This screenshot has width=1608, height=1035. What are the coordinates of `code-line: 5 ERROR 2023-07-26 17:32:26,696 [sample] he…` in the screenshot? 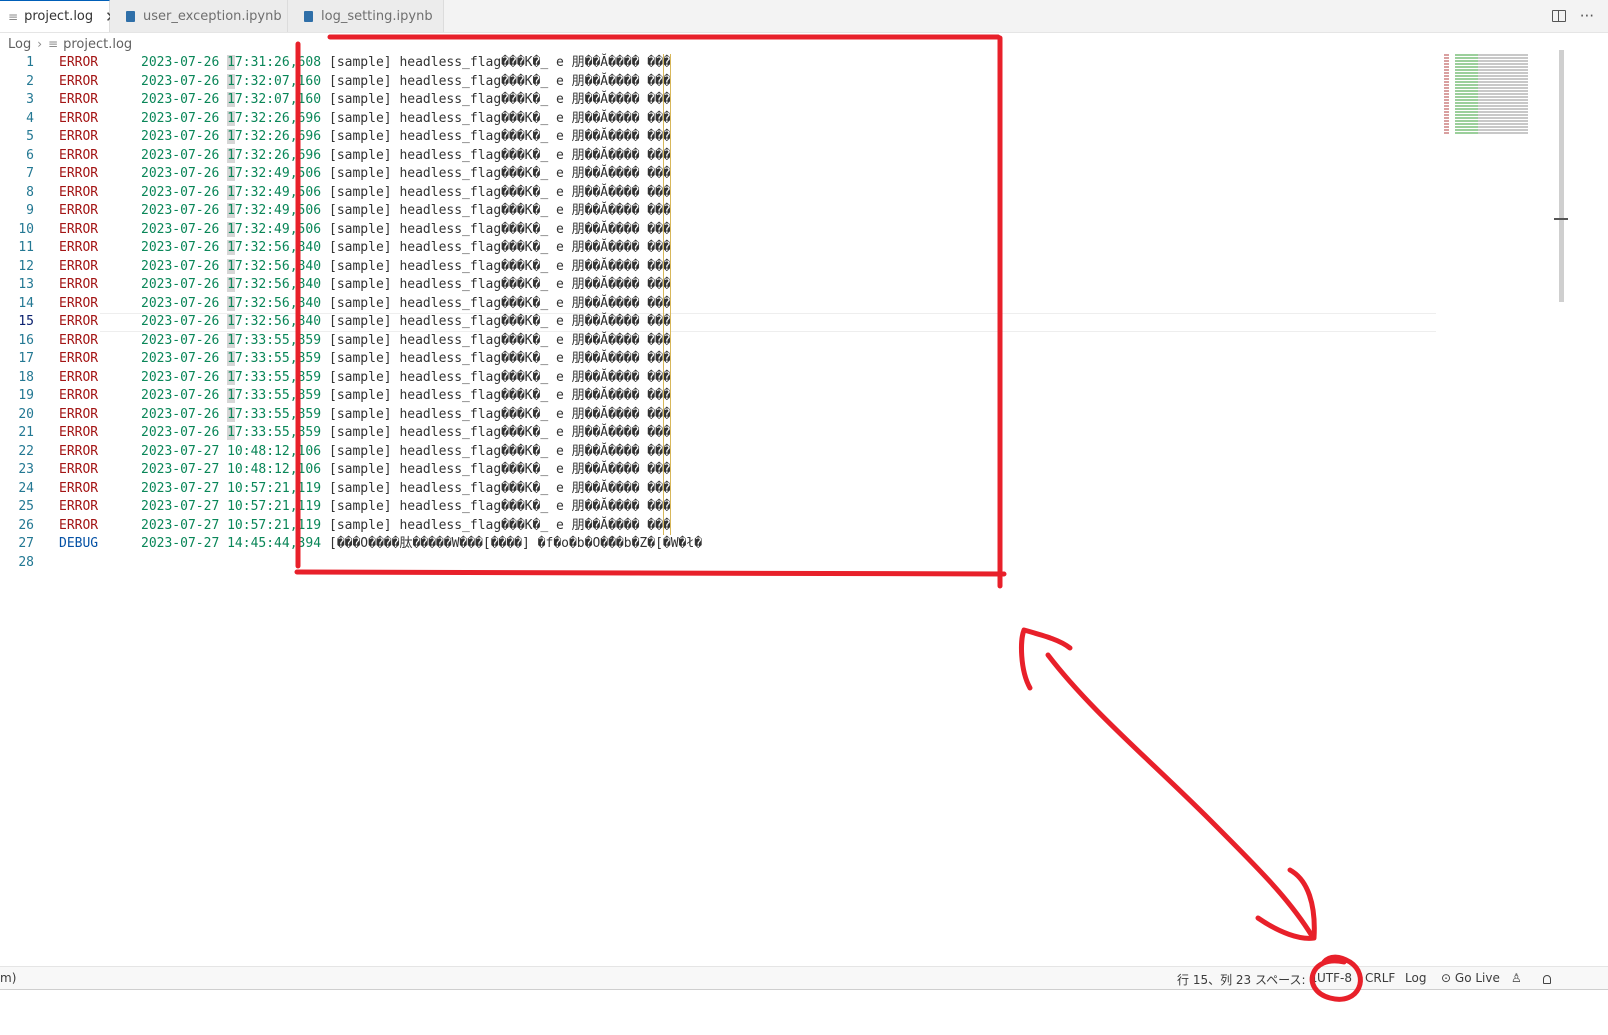 It's located at (720, 137).